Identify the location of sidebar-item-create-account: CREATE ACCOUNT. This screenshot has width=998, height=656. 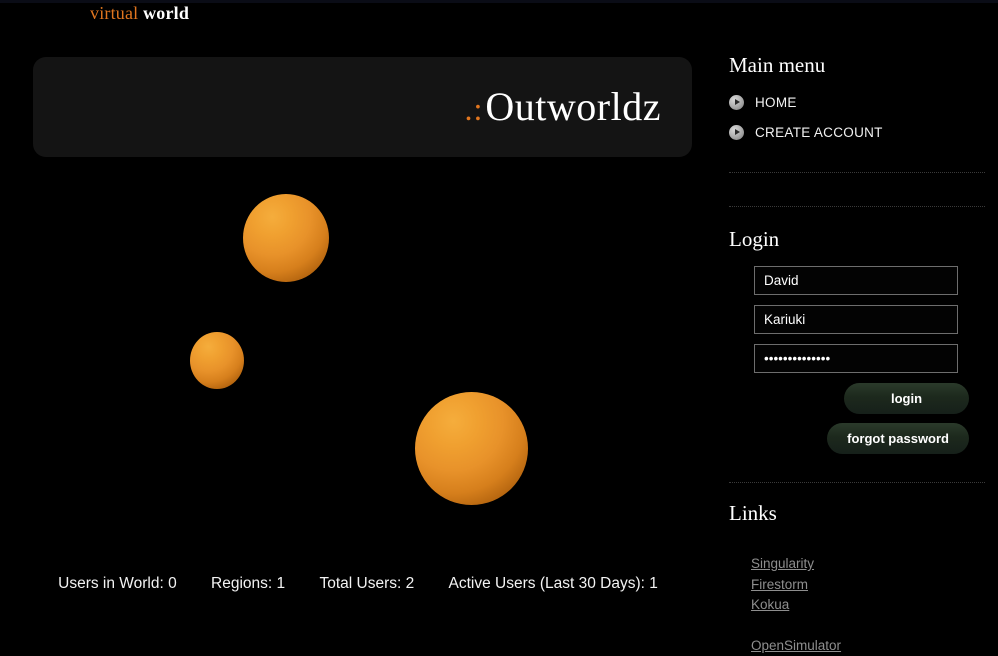
(857, 132).